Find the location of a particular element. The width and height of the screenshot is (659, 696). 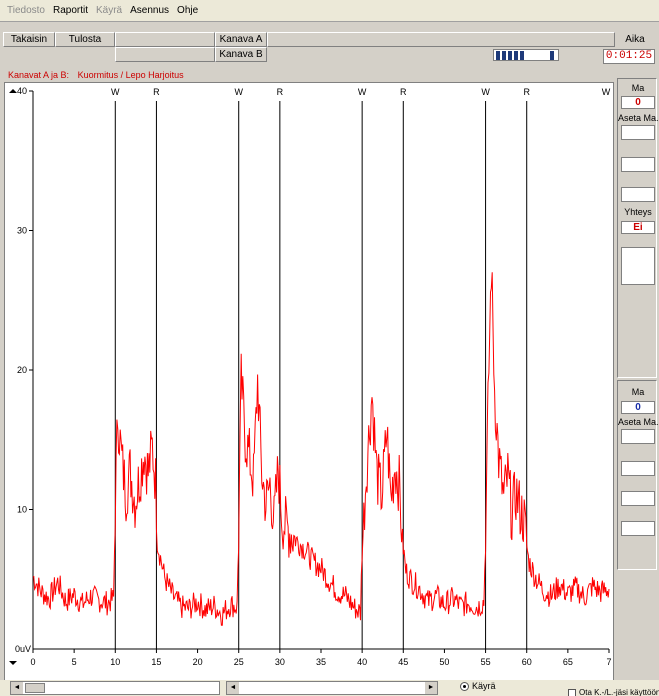

connection-value: Ei is located at coordinates (638, 227).